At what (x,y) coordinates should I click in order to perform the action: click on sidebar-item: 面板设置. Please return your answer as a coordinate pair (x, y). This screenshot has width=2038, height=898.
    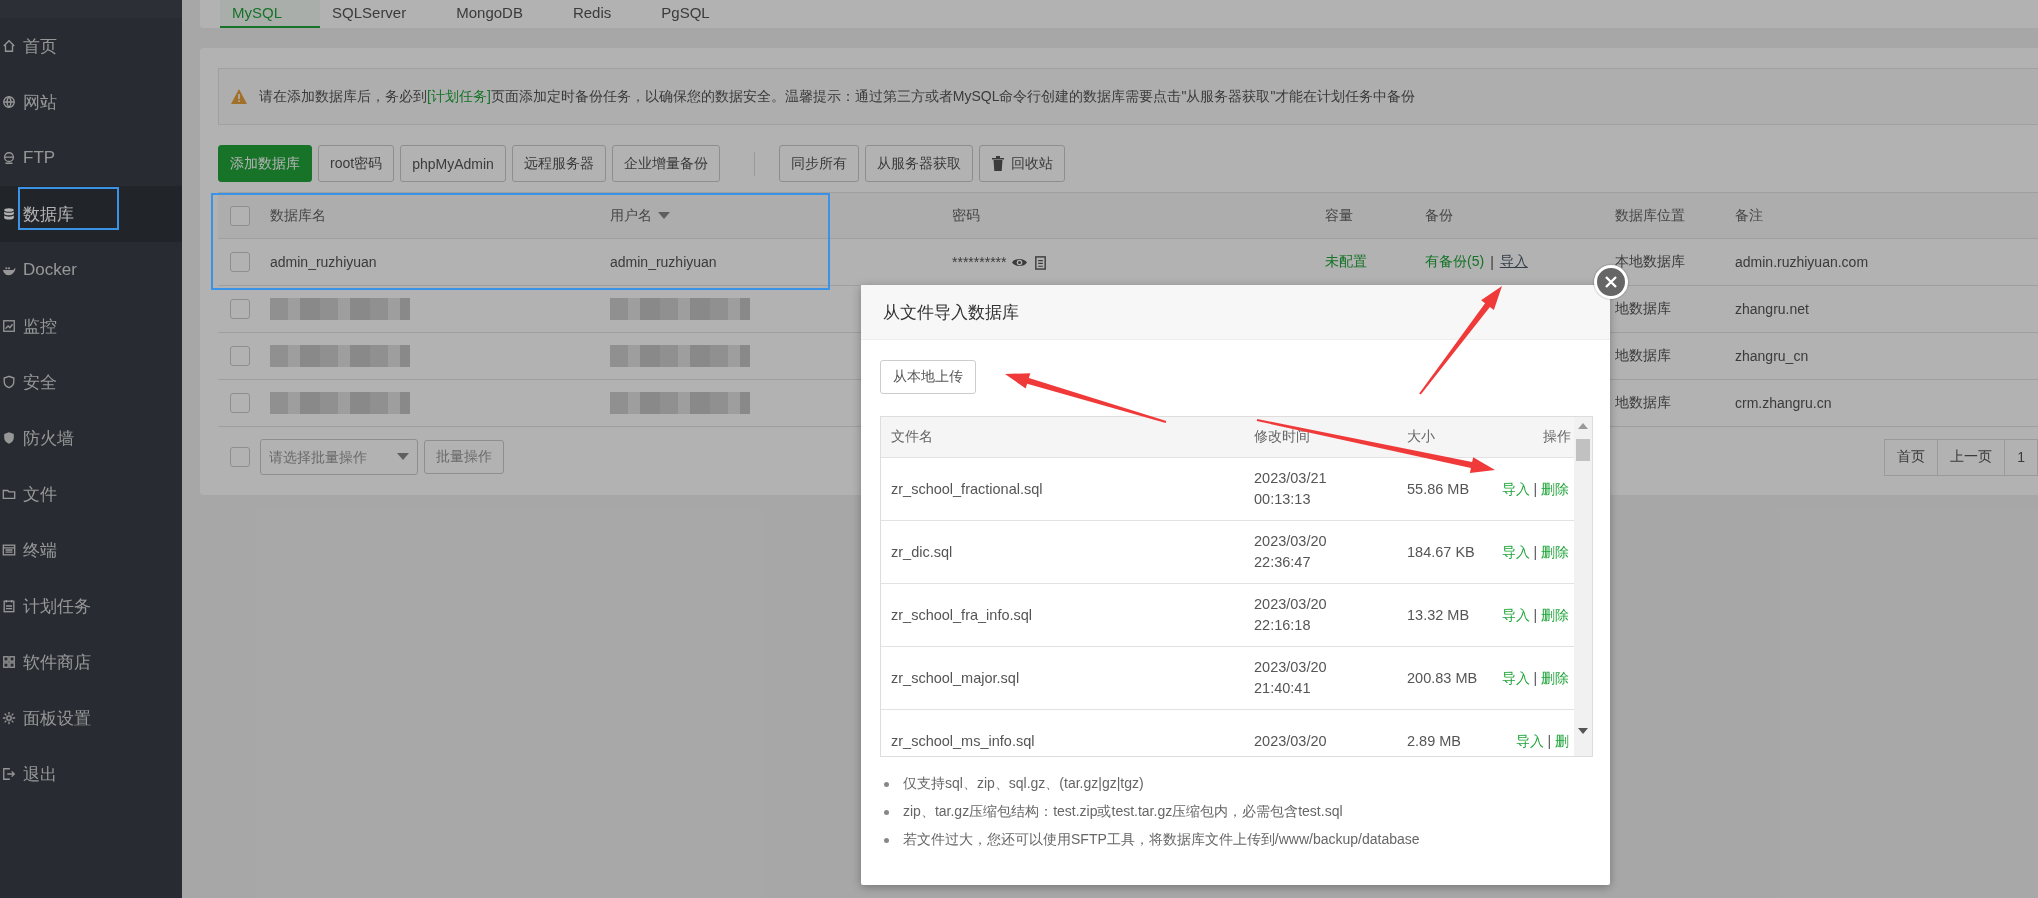
    Looking at the image, I should click on (91, 718).